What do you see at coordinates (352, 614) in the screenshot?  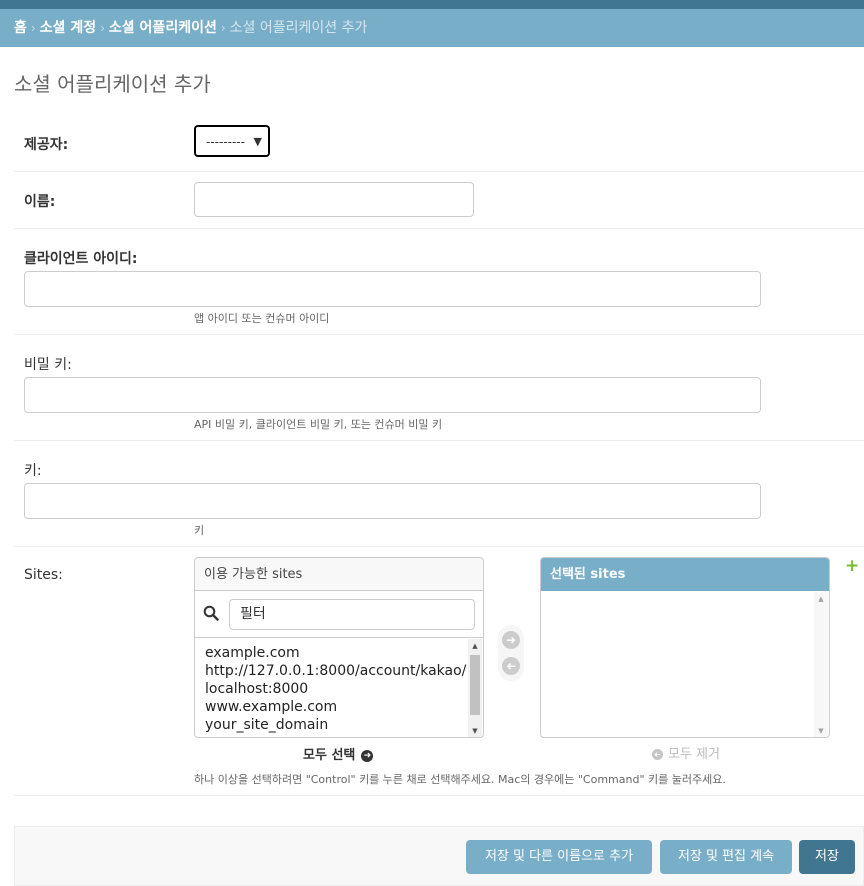 I see `sites-filter-input: 필터` at bounding box center [352, 614].